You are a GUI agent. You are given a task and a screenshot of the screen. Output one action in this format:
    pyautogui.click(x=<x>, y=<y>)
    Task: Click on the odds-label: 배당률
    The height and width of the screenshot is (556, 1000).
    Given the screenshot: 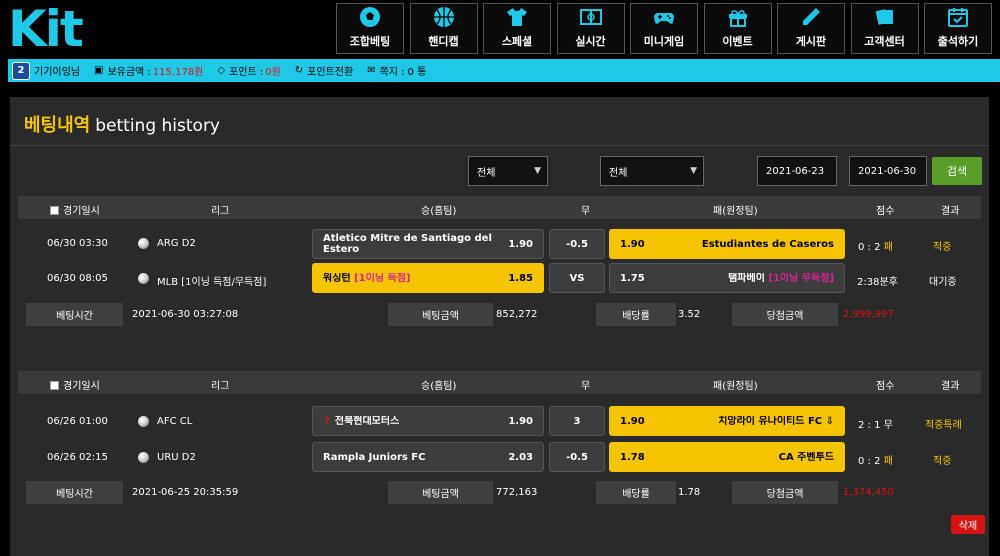 What is the action you would take?
    pyautogui.click(x=636, y=492)
    